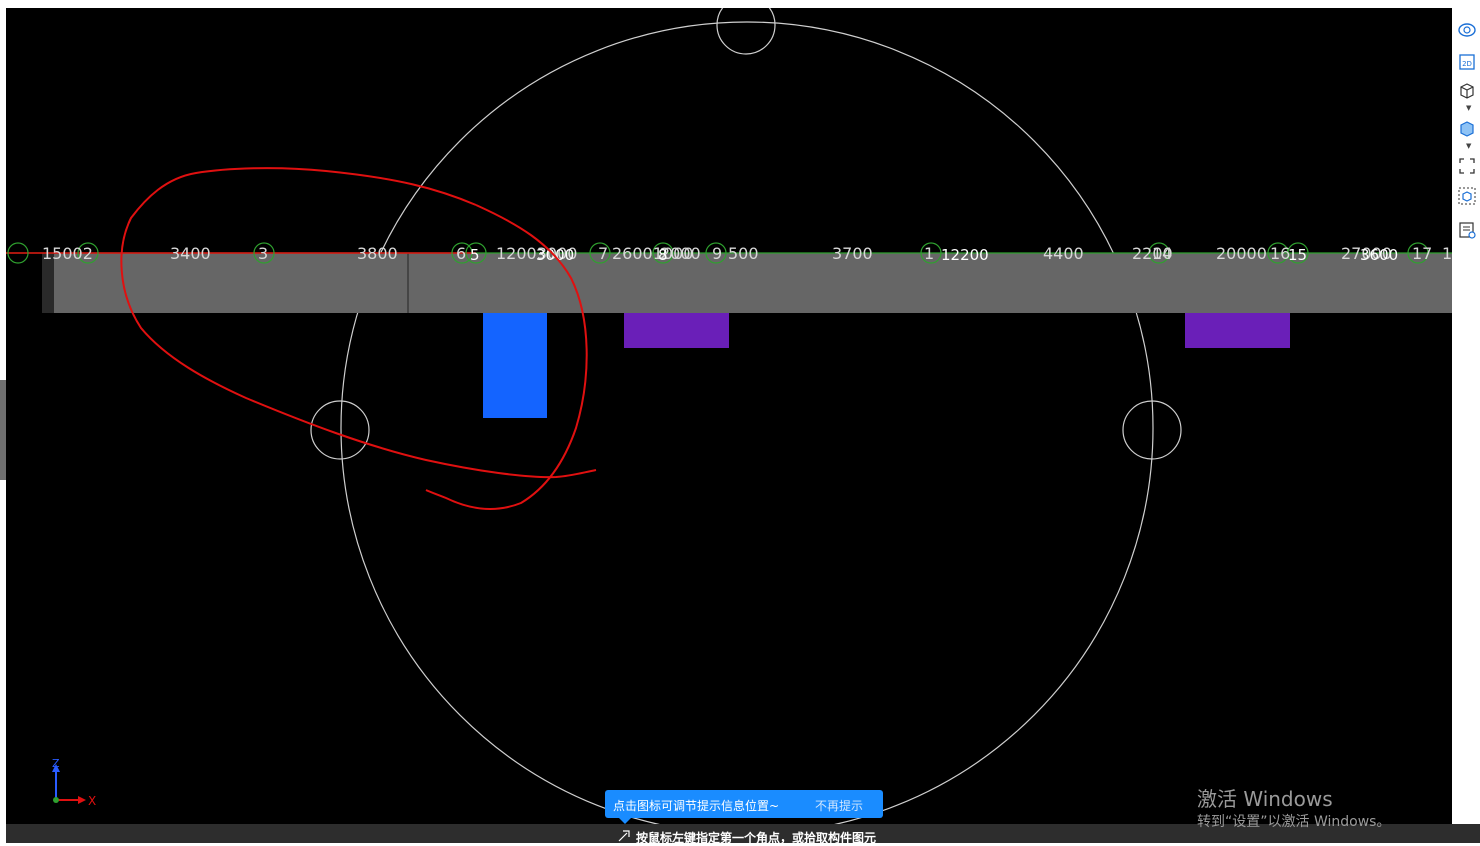  I want to click on view-2d-label: 2D, so click(1467, 64).